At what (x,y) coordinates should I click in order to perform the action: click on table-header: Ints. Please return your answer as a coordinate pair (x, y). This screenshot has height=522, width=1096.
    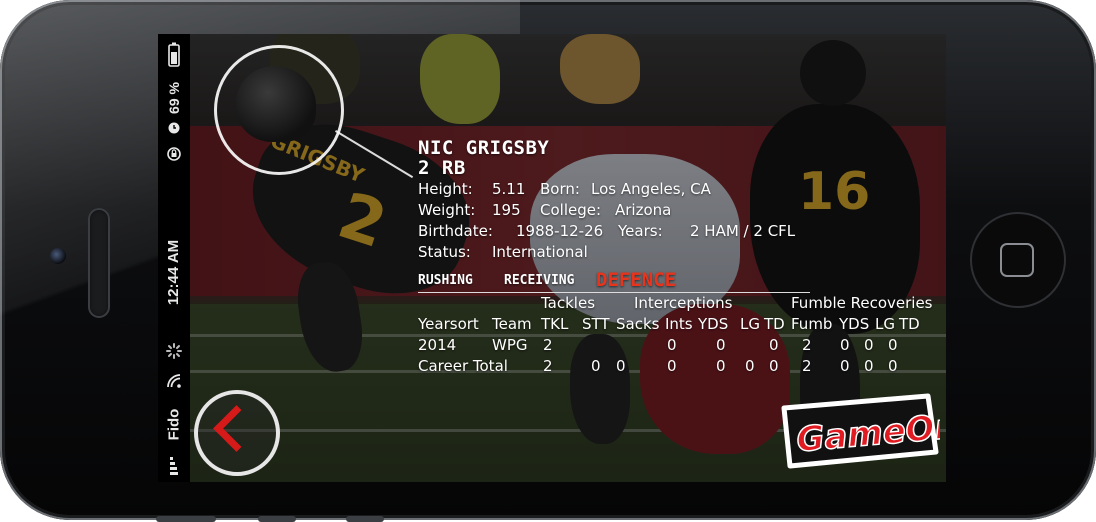
    Looking at the image, I should click on (679, 324).